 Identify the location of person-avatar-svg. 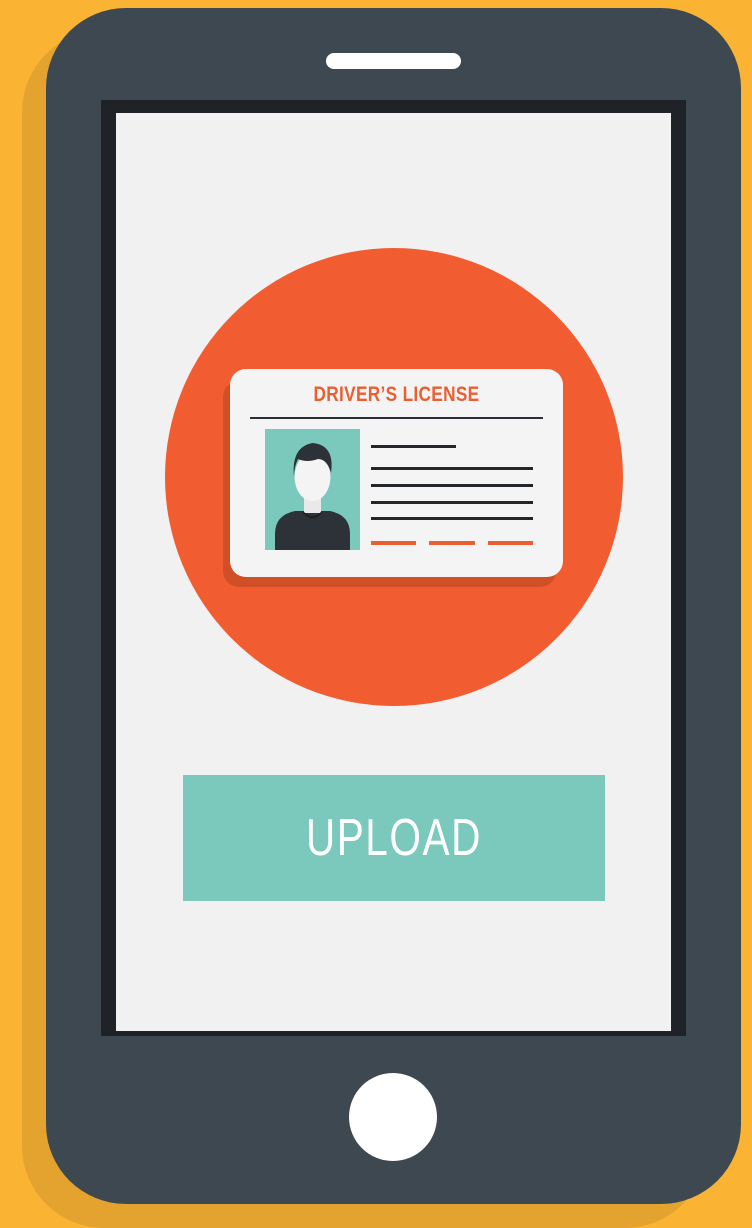
(312, 496).